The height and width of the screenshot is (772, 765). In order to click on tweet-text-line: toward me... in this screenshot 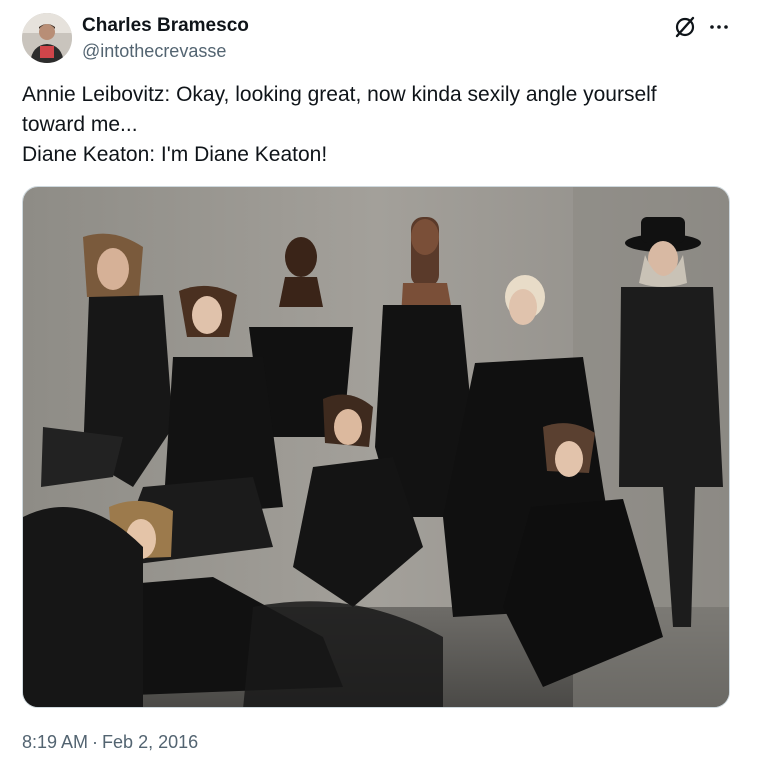, I will do `click(80, 124)`.